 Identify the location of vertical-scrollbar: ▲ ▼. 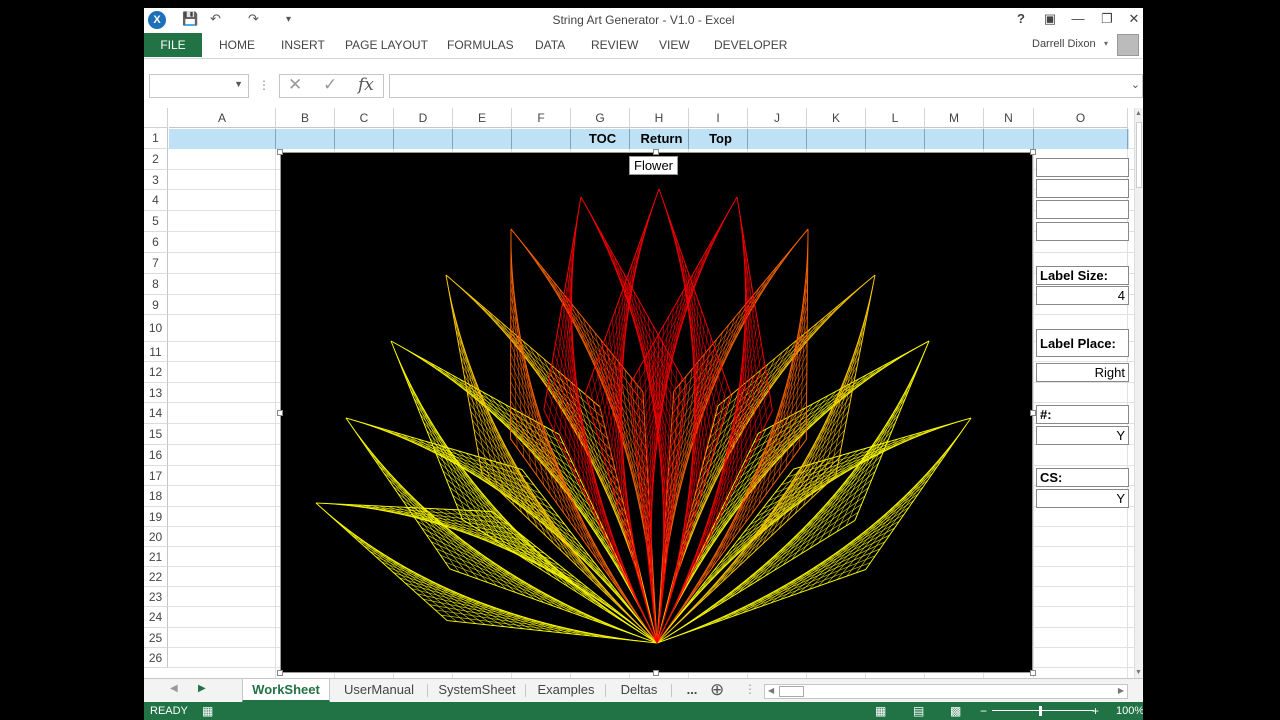
(1138, 393).